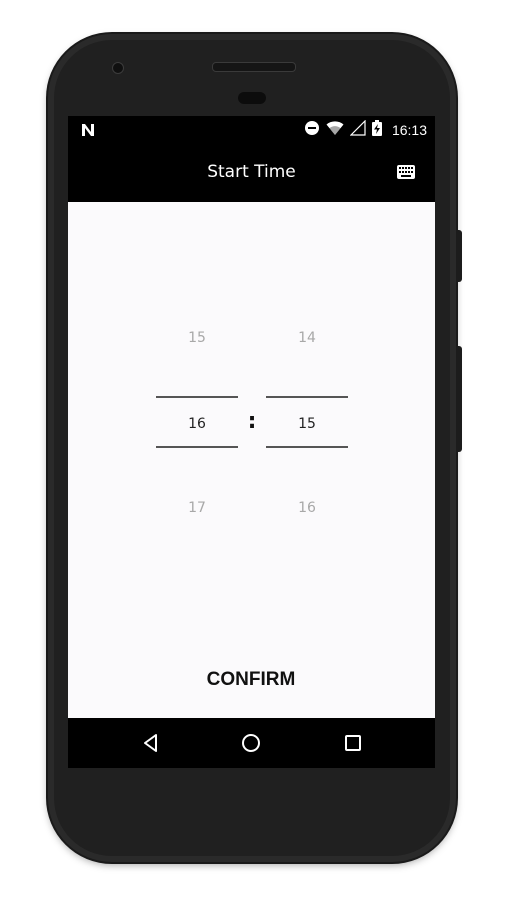 The width and height of the screenshot is (506, 900). What do you see at coordinates (307, 443) in the screenshot?
I see `minute-picker: 14 15 16` at bounding box center [307, 443].